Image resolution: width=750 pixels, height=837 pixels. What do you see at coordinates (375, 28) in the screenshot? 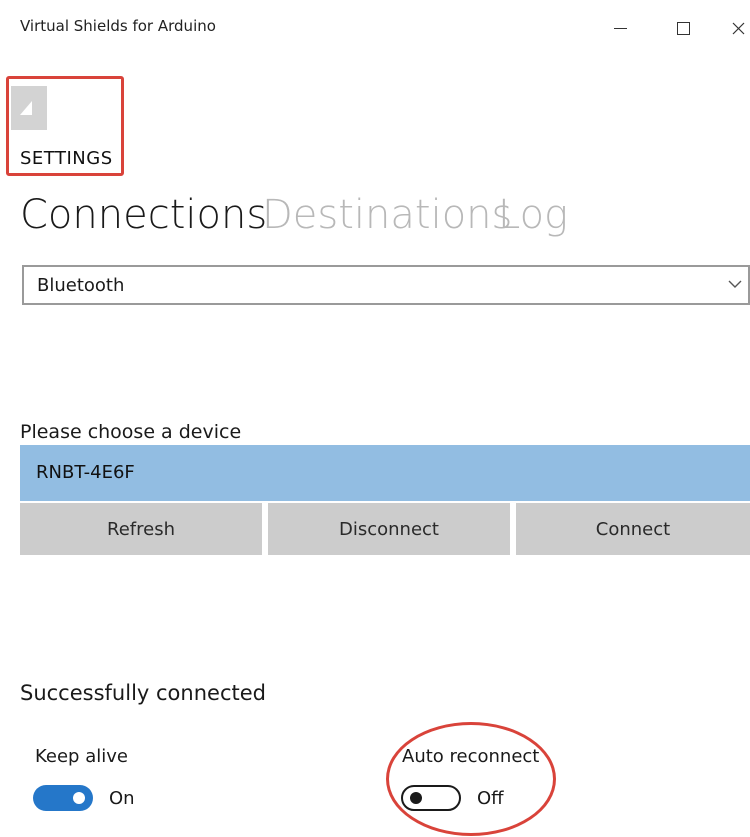
I see `title-bar: Virtual Shields for Arduino` at bounding box center [375, 28].